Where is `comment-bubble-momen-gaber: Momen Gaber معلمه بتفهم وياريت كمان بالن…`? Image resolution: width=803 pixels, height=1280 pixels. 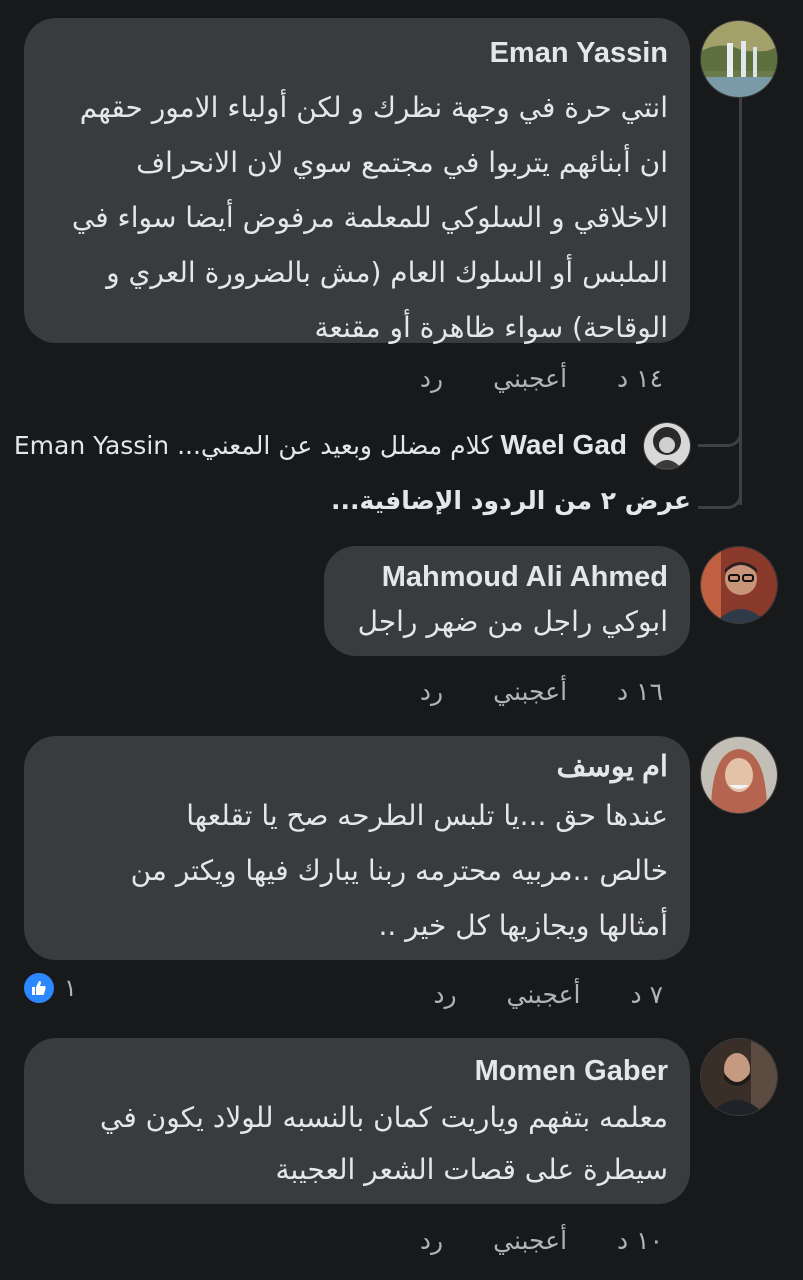
comment-bubble-momen-gaber: Momen Gaber معلمه بتفهم وياريت كمان بالن… is located at coordinates (357, 1121).